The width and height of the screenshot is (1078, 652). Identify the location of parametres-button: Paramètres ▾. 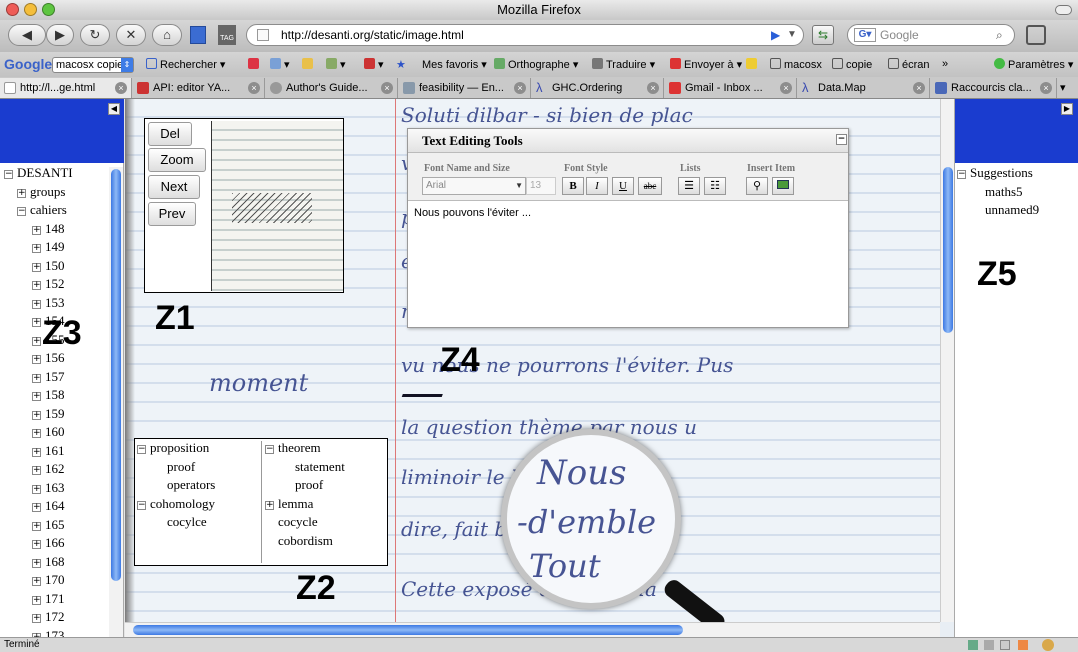
(1033, 64).